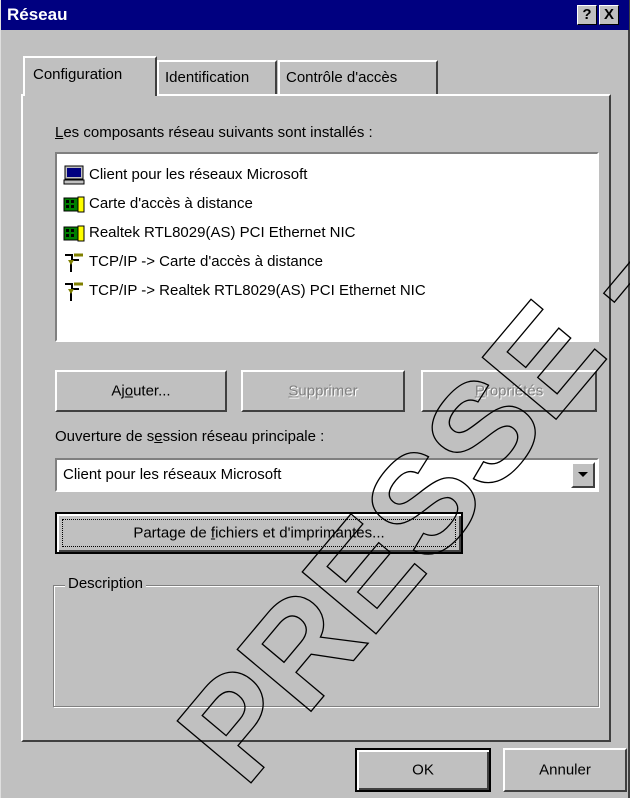 This screenshot has height=798, width=630. What do you see at coordinates (327, 475) in the screenshot?
I see `primary-logon-select: Client pour les réseaux Microsoft` at bounding box center [327, 475].